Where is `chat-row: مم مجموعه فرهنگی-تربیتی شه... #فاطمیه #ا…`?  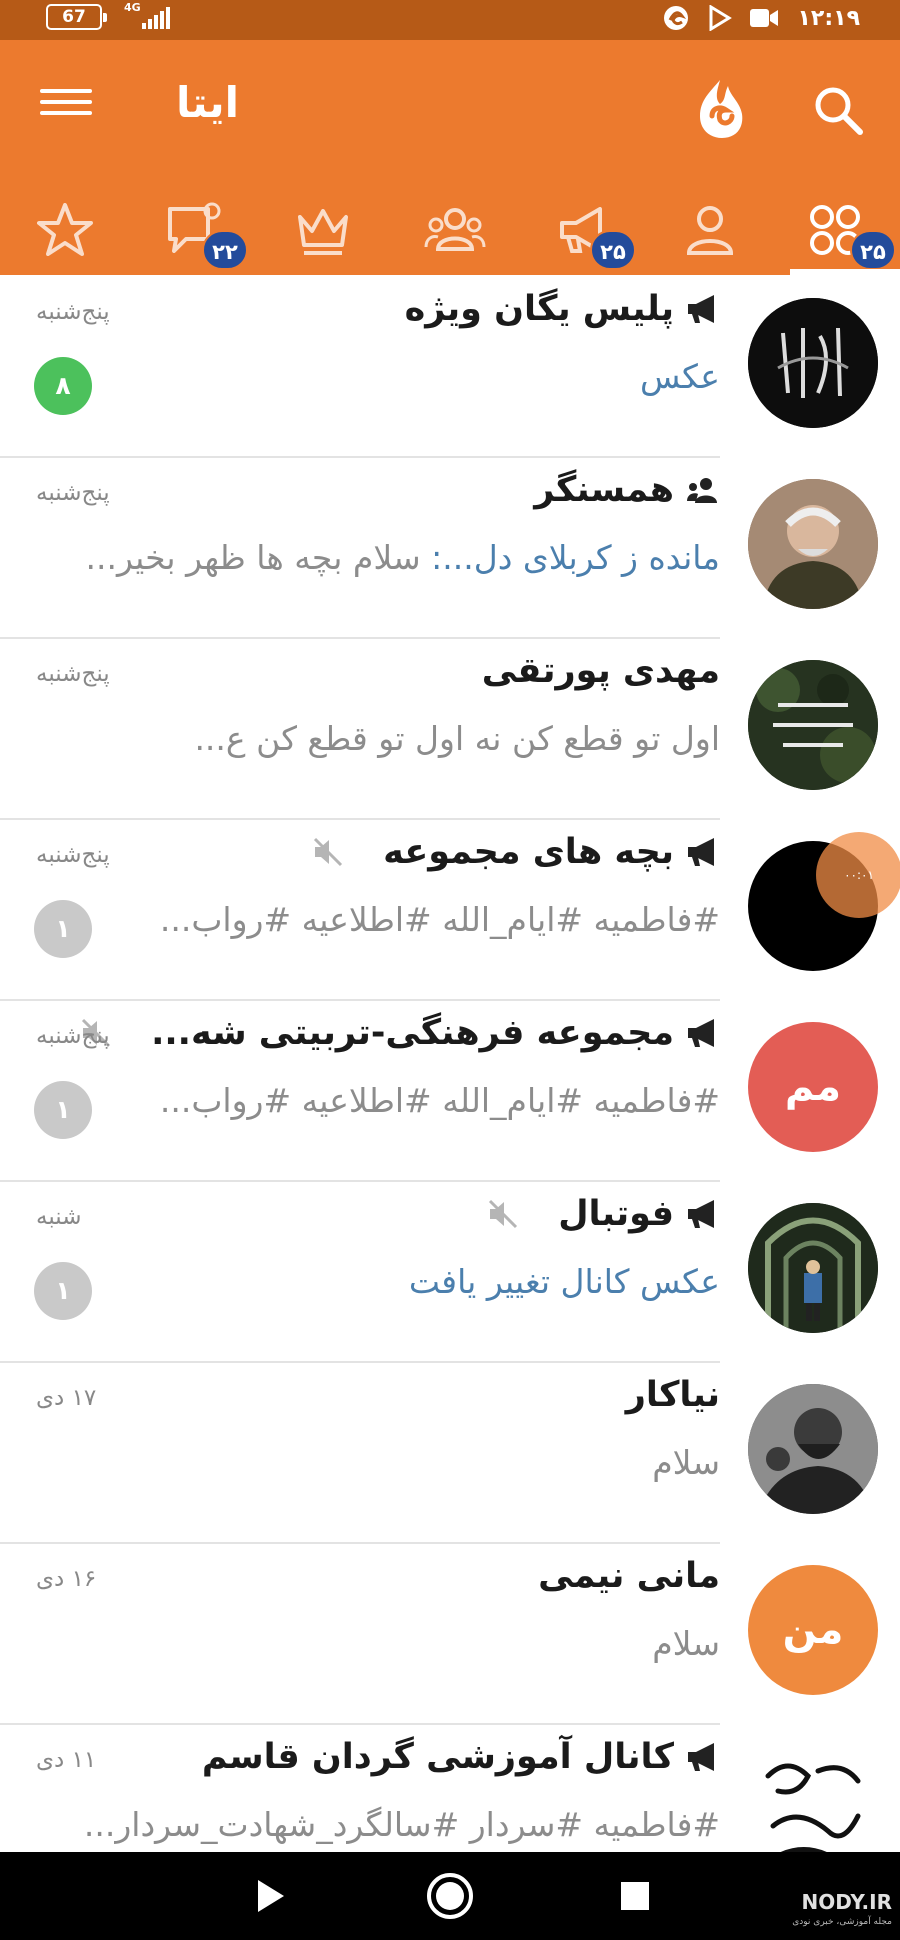
chat-row: مم مجموعه فرهنگی-تربیتی شه... #فاطمیه #ا… is located at coordinates (450, 1091).